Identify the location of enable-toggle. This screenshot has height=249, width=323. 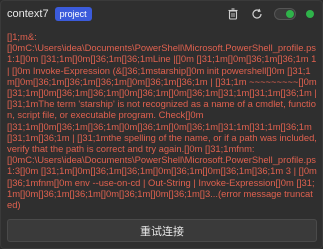
(285, 14).